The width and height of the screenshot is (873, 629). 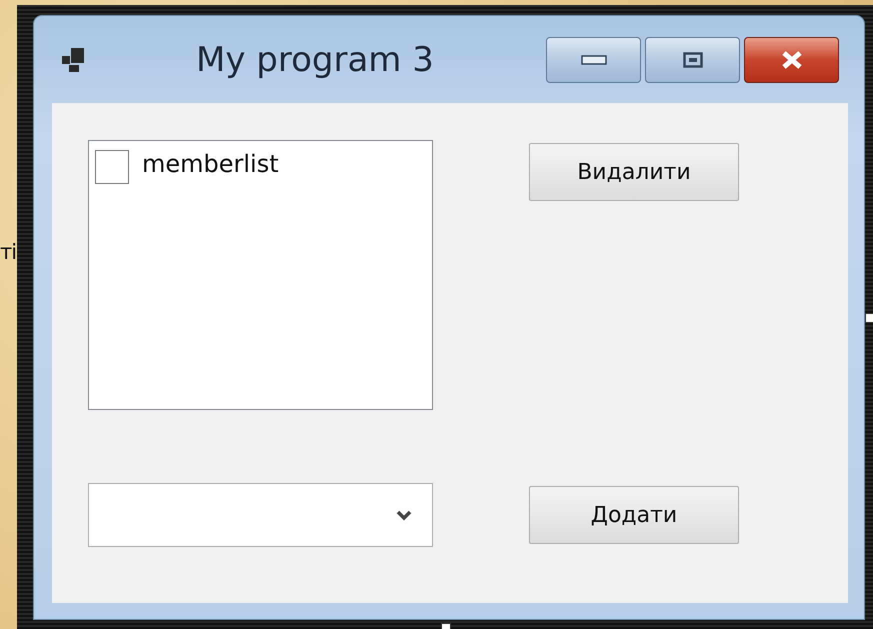 I want to click on close-icon, so click(x=791, y=59).